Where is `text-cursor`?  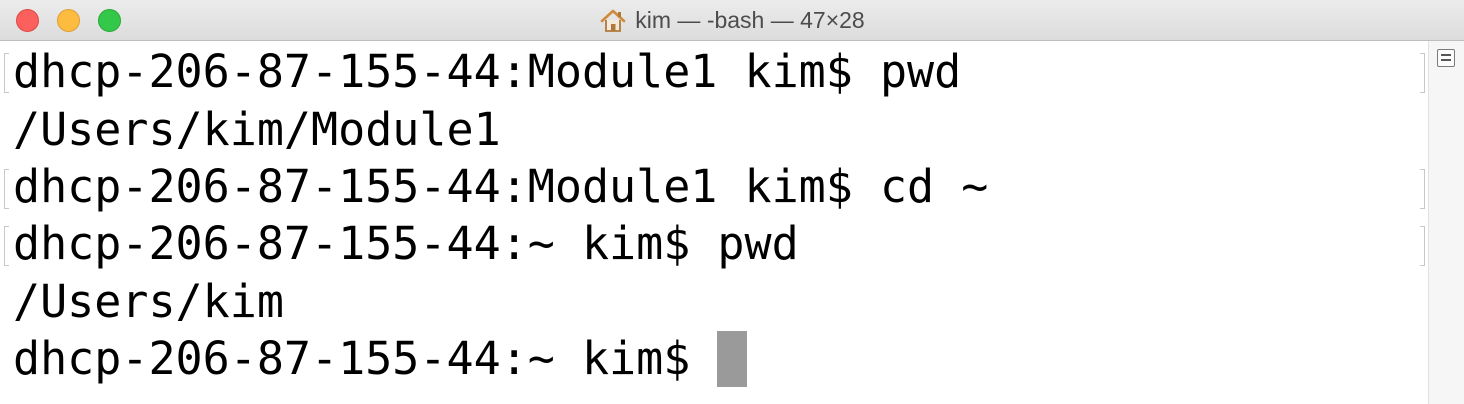 text-cursor is located at coordinates (732, 359).